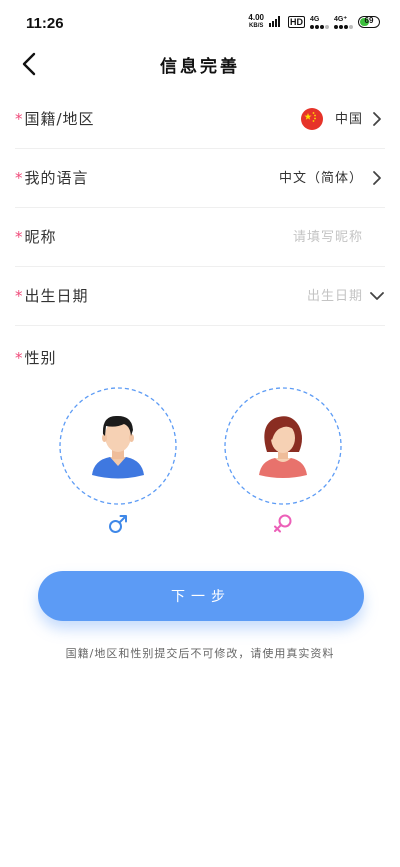 The height and width of the screenshot is (867, 400). Describe the element at coordinates (283, 523) in the screenshot. I see `female-symbol-icon` at that location.